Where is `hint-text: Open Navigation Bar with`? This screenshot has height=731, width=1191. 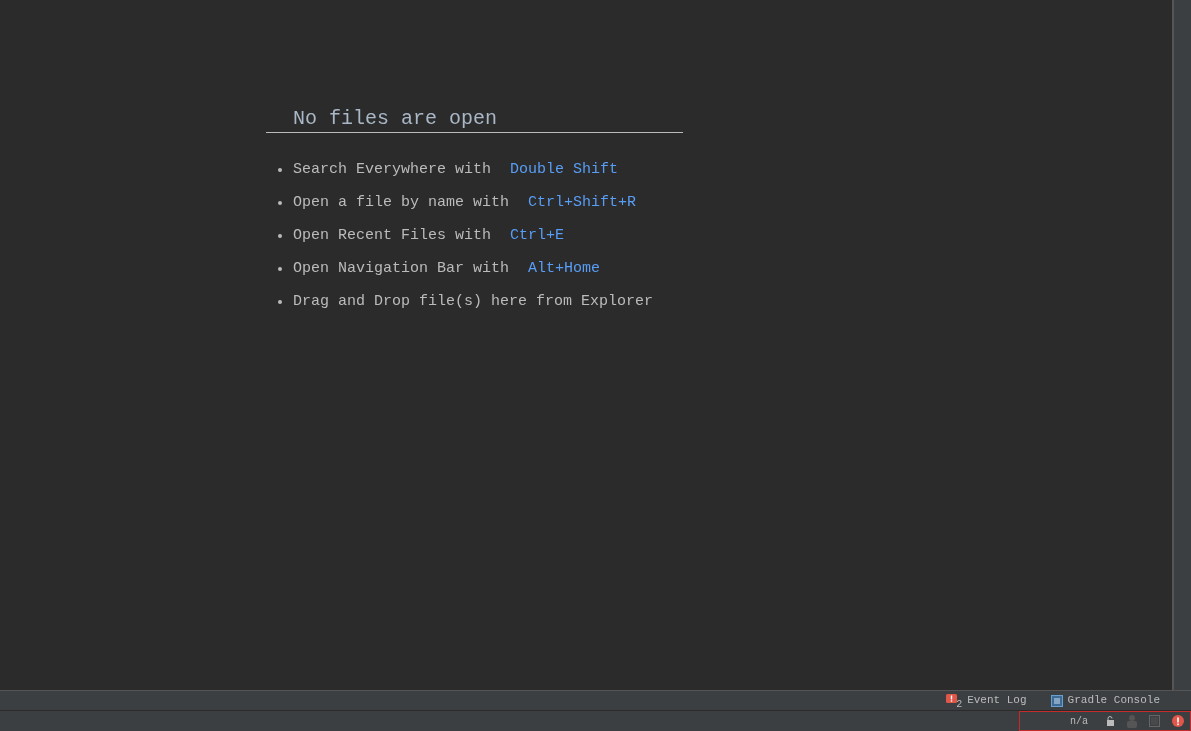 hint-text: Open Navigation Bar with is located at coordinates (401, 268).